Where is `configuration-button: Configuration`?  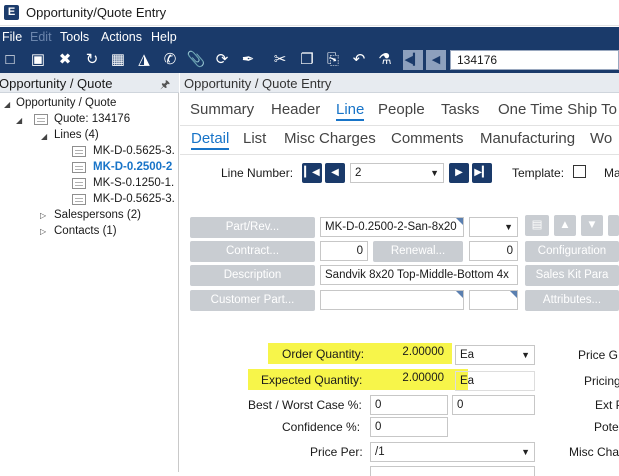
configuration-button: Configuration is located at coordinates (572, 251).